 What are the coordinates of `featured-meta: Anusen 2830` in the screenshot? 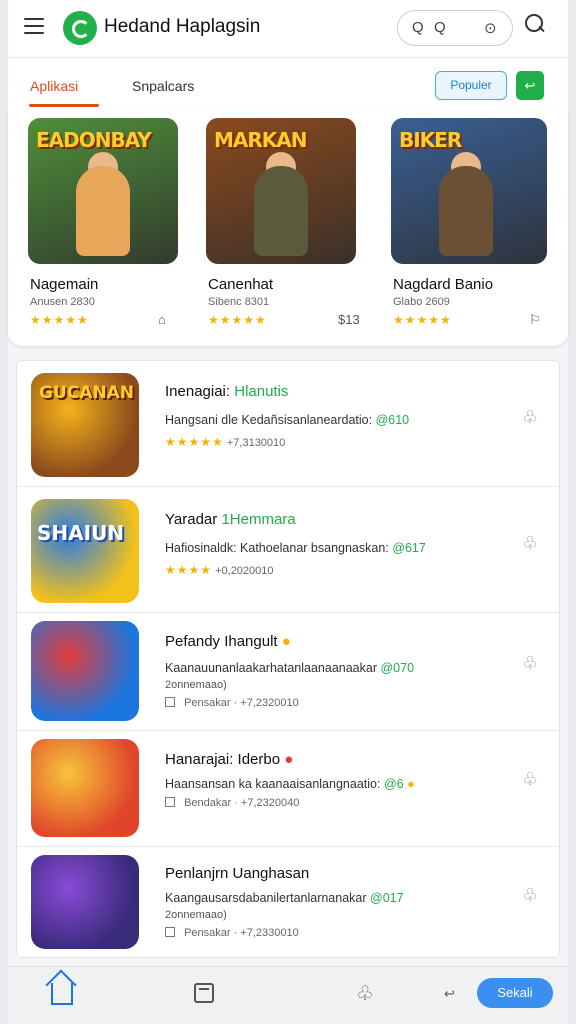 It's located at (62, 302).